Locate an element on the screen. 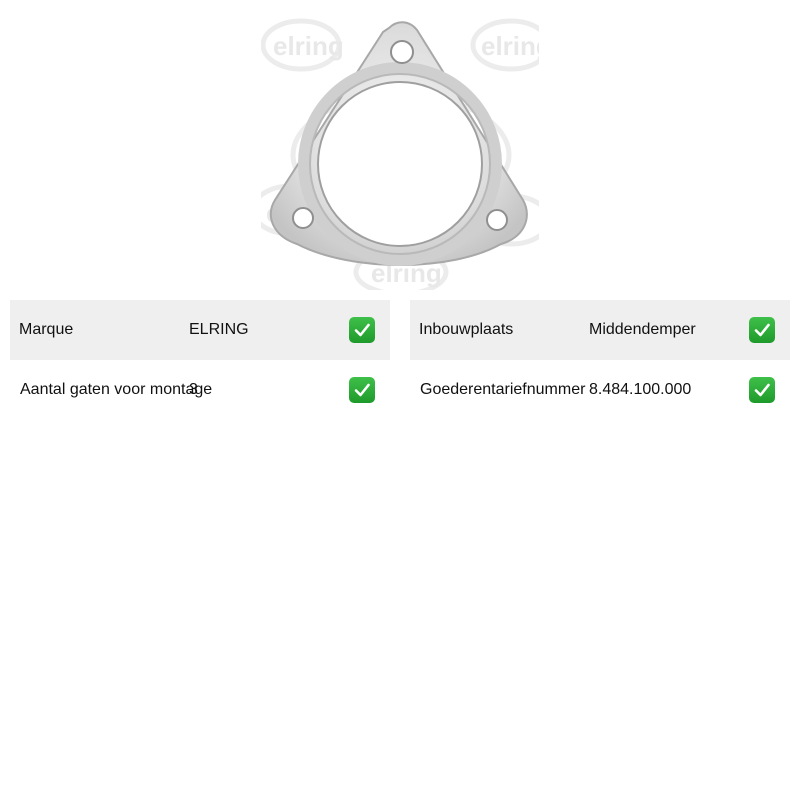  spec-value: 3 is located at coordinates (193, 389).